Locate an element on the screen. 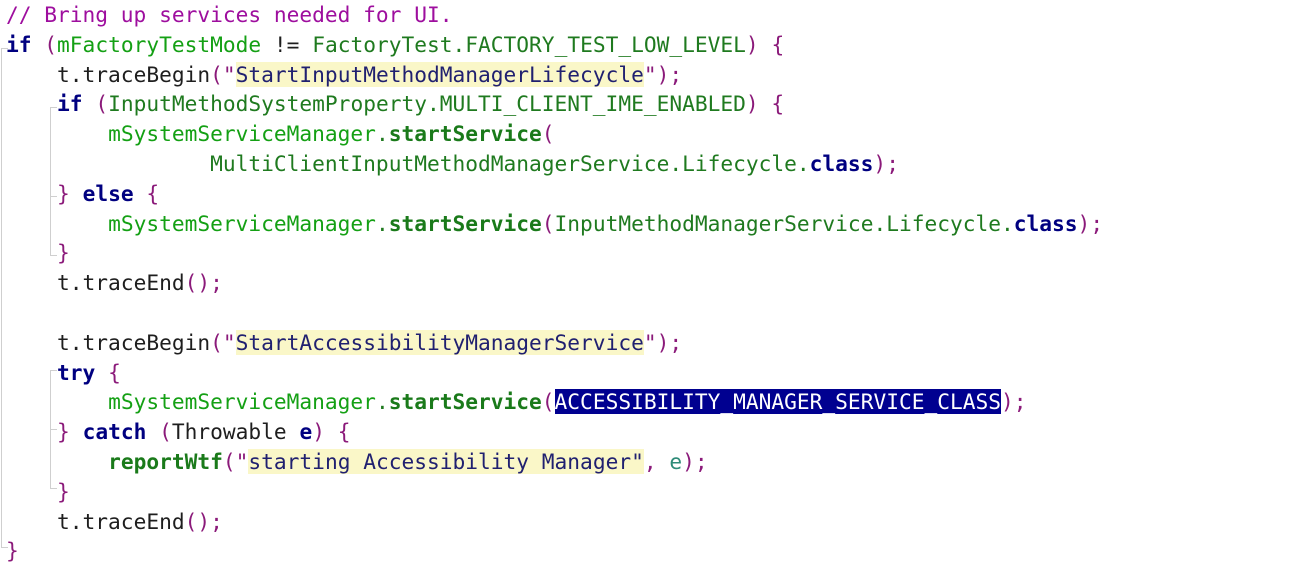  code-token: Throwable is located at coordinates (229, 432).